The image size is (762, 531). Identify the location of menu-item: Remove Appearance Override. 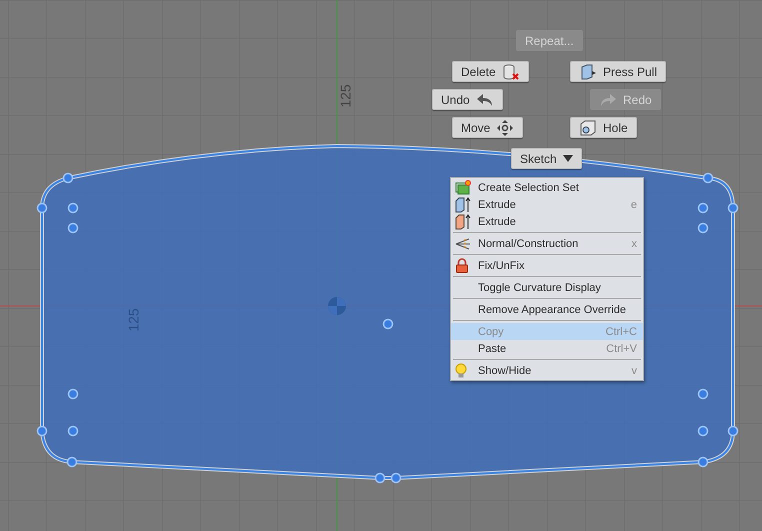
(547, 309).